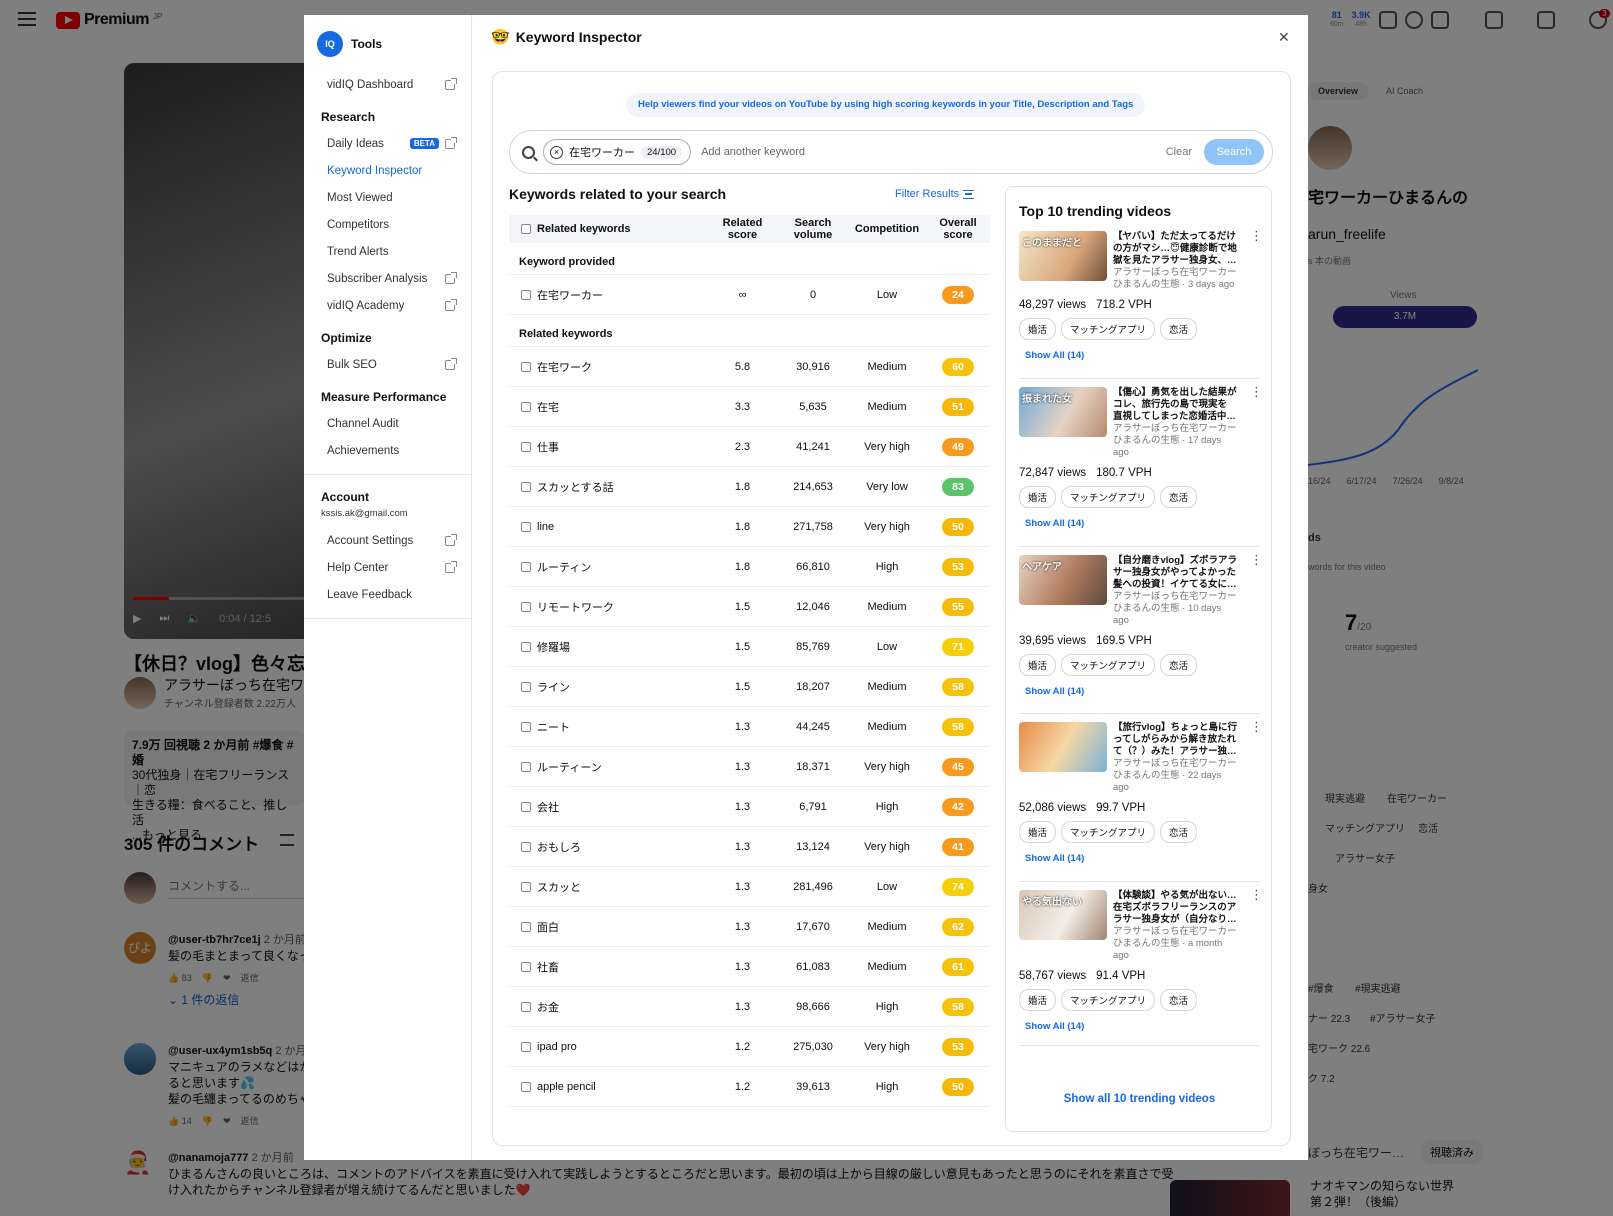  I want to click on keyword-text: 修羅場, so click(553, 647).